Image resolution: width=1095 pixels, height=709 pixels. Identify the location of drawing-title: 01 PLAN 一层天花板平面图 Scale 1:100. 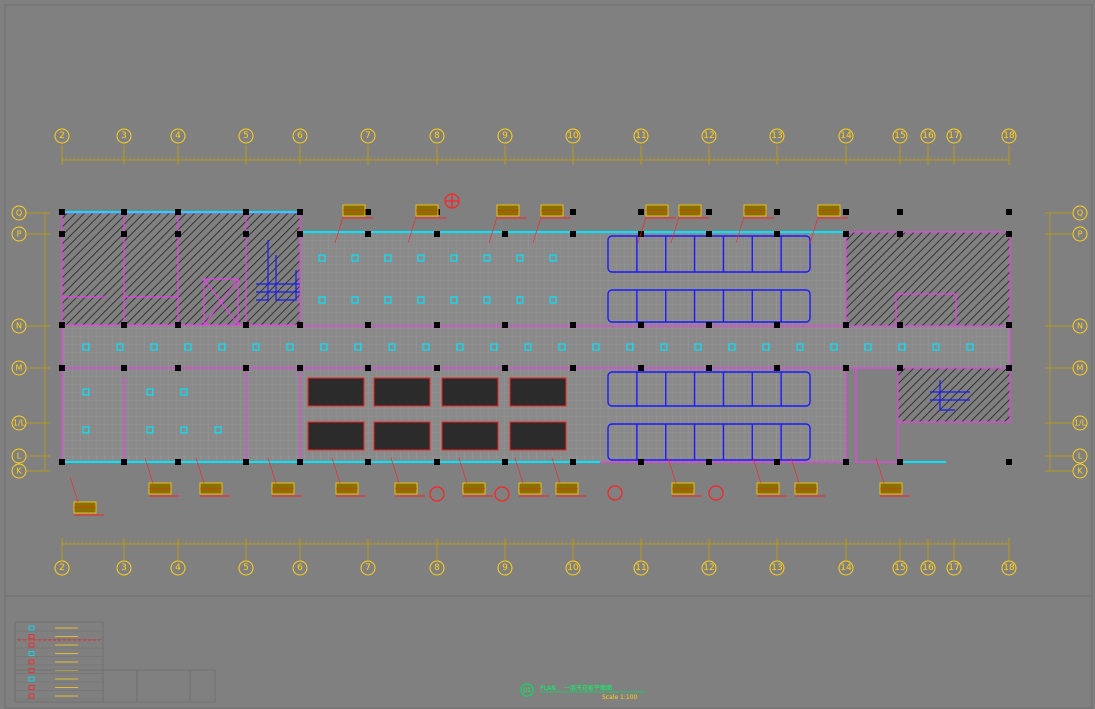
(583, 692).